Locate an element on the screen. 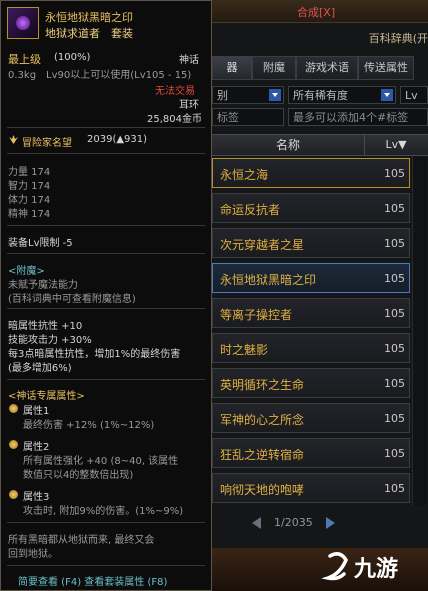  slot-type: 耳环 is located at coordinates (189, 105).